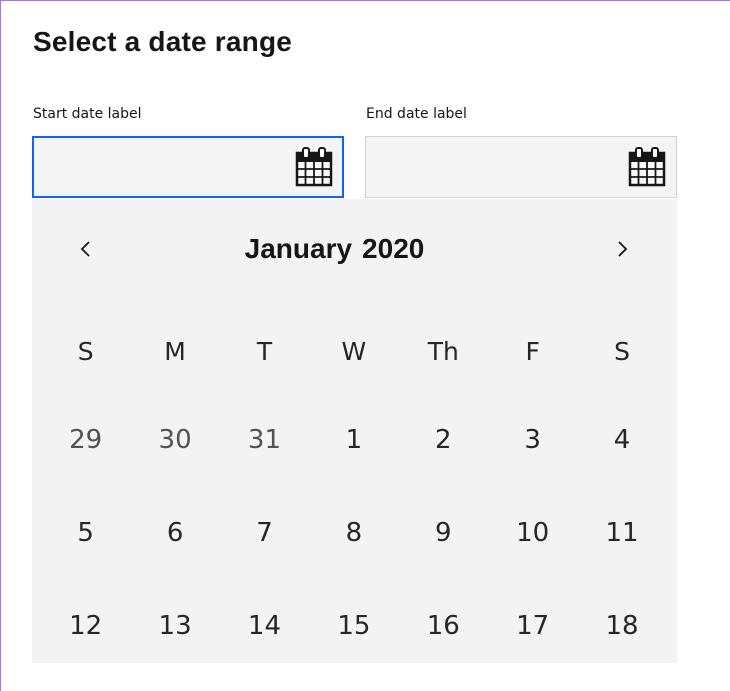 This screenshot has height=691, width=730. Describe the element at coordinates (621, 533) in the screenshot. I see `calendar-day: 11` at that location.